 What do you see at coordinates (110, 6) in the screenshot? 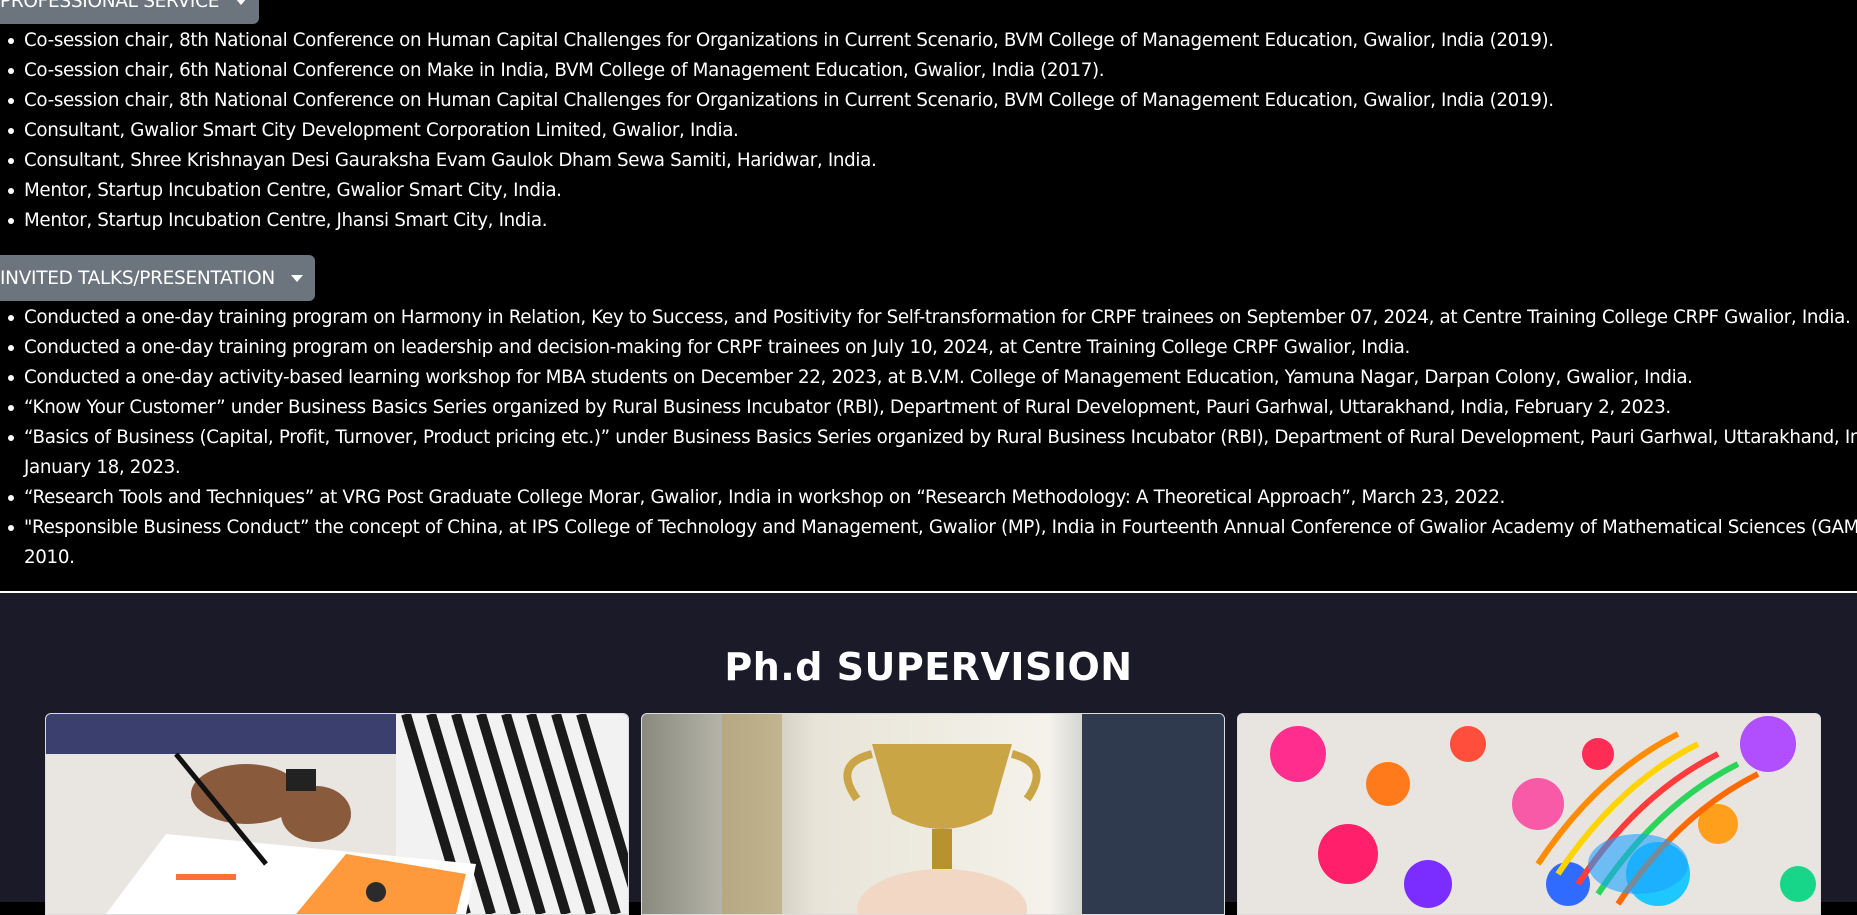
I see `professional-service-label: PROFESSIONAL SERVICE` at bounding box center [110, 6].